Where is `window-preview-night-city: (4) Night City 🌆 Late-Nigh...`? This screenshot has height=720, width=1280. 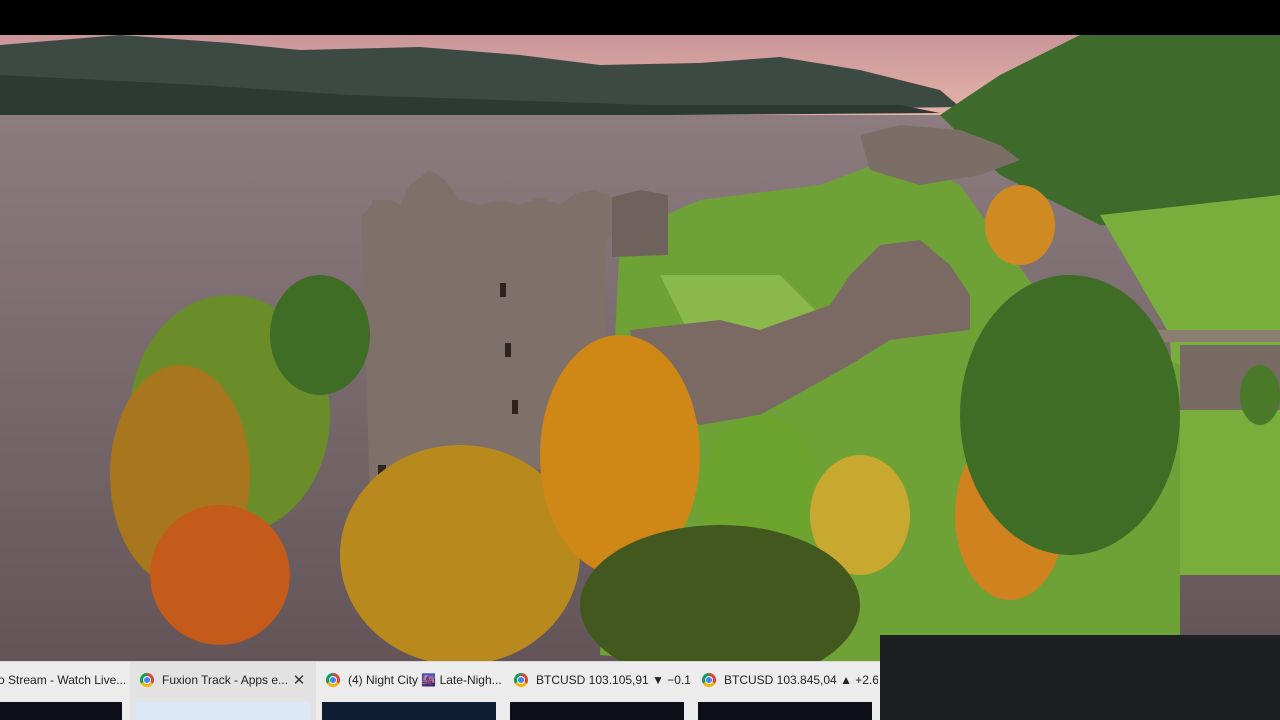 window-preview-night-city: (4) Night City 🌆 Late-Nigh... is located at coordinates (409, 691).